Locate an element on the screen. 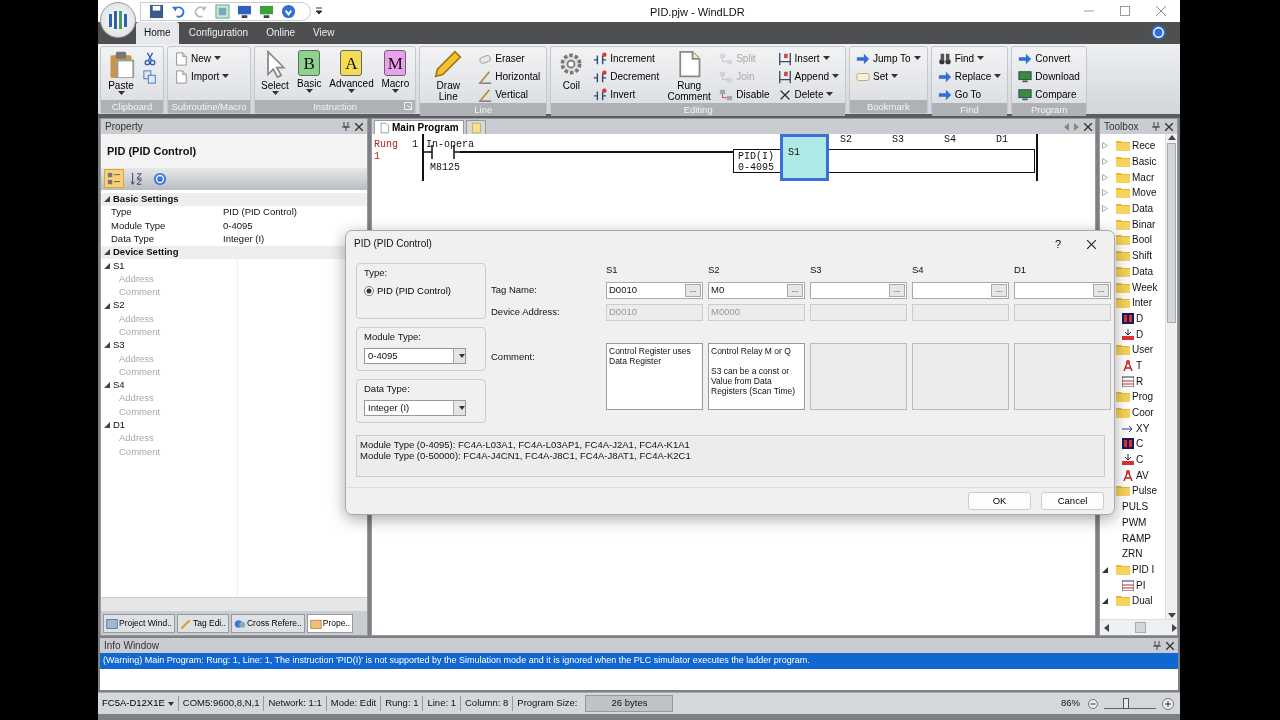  toolbar-button is located at coordinates (114, 178).